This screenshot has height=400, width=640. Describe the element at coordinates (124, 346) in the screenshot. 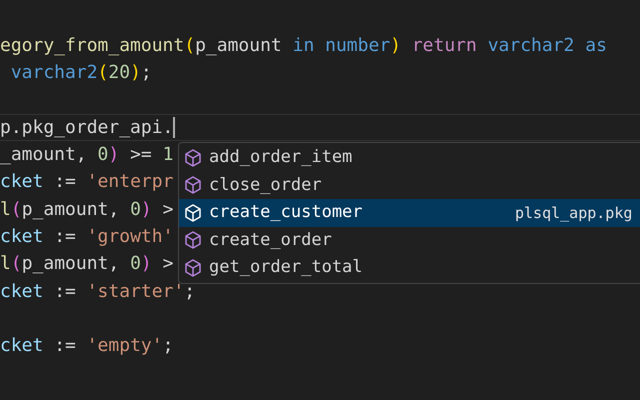

I see `code-text: 'empty'` at that location.